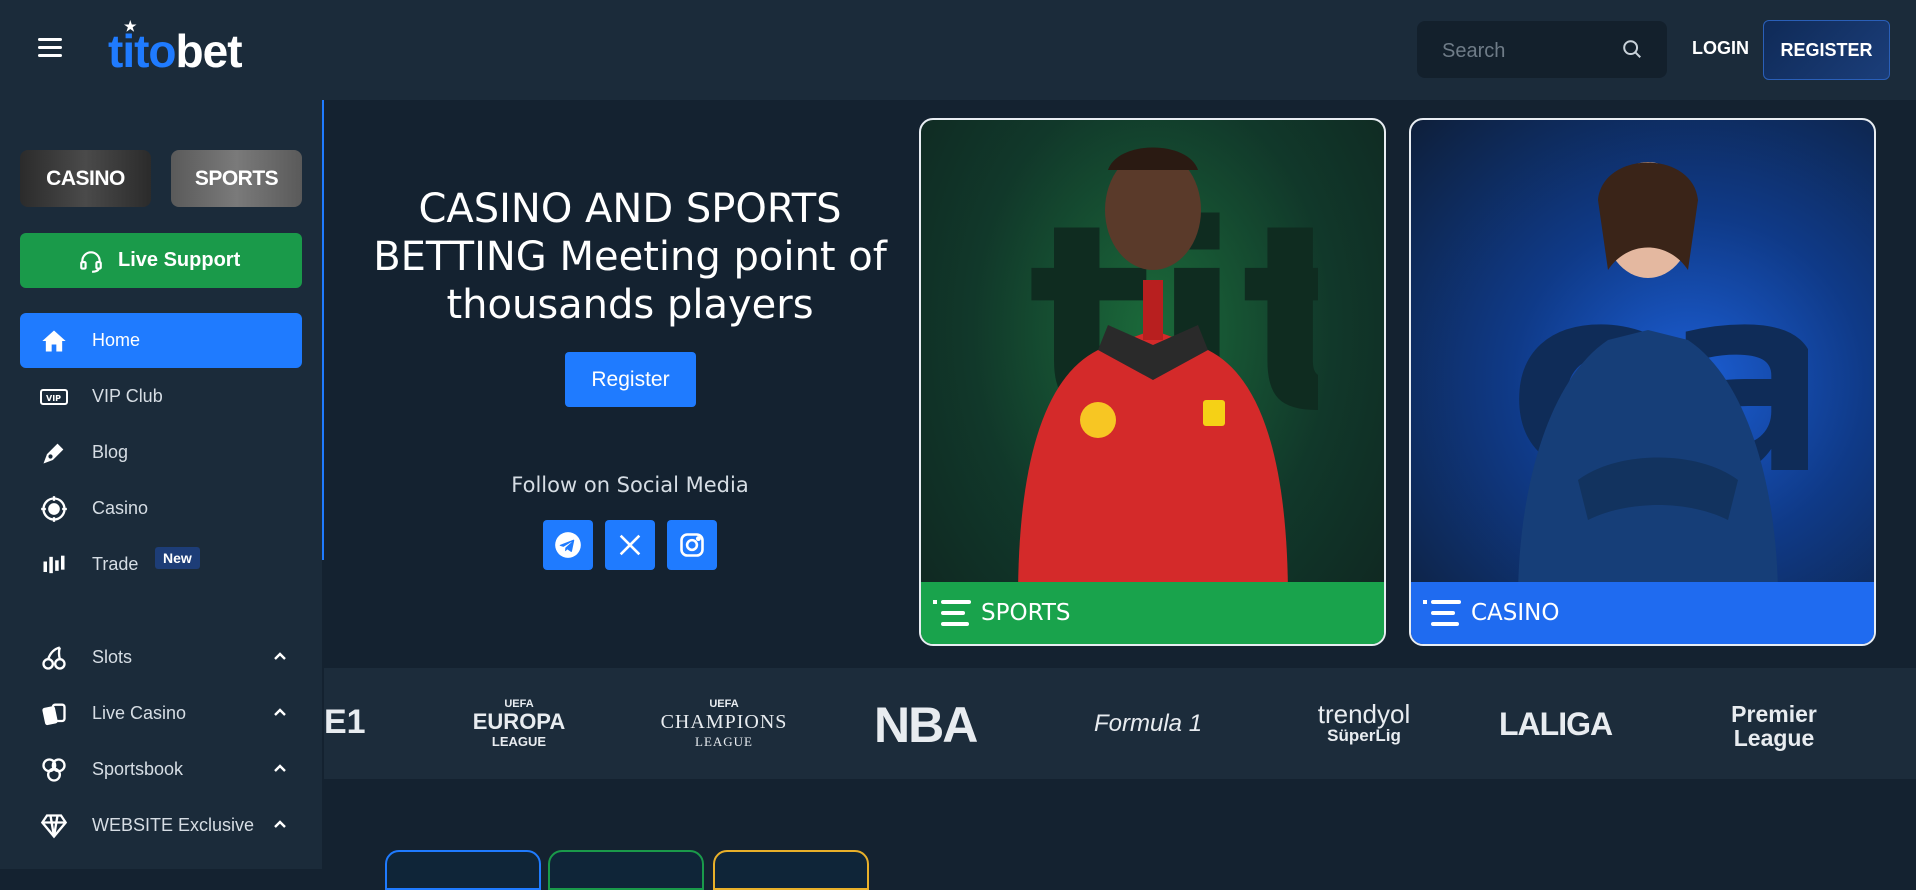 The height and width of the screenshot is (890, 1916). I want to click on casino-card-label: CASINO, so click(1515, 613).